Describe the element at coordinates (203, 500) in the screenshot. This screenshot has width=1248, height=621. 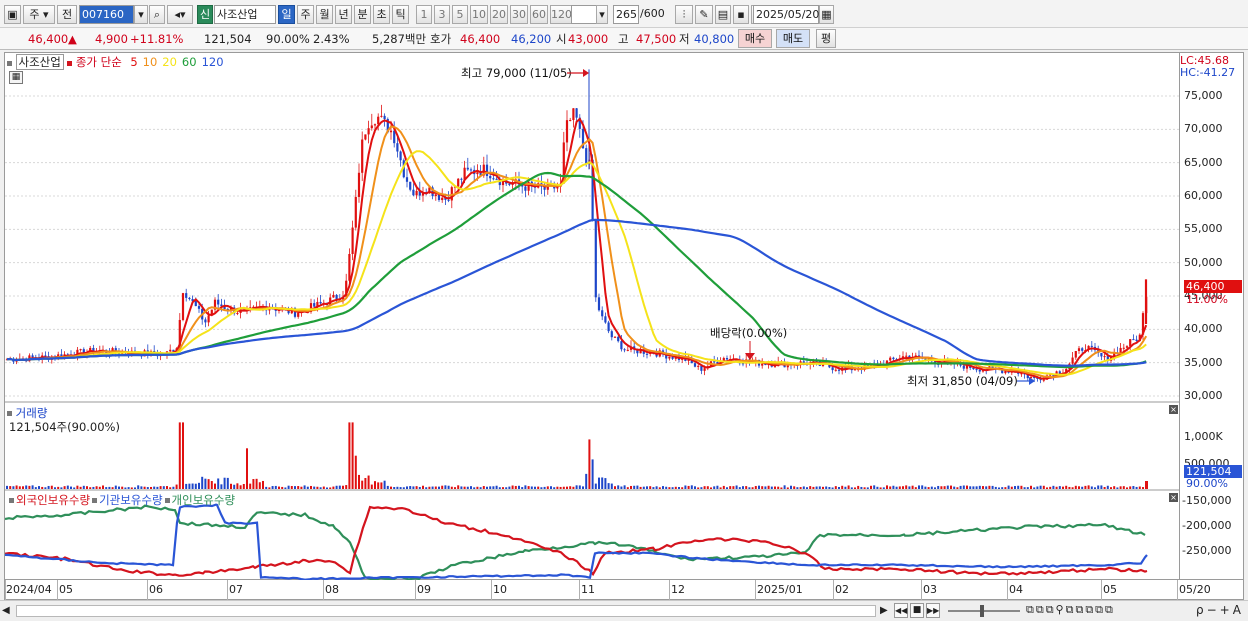
I see `holdings-legend-2: 개인보유수량` at that location.